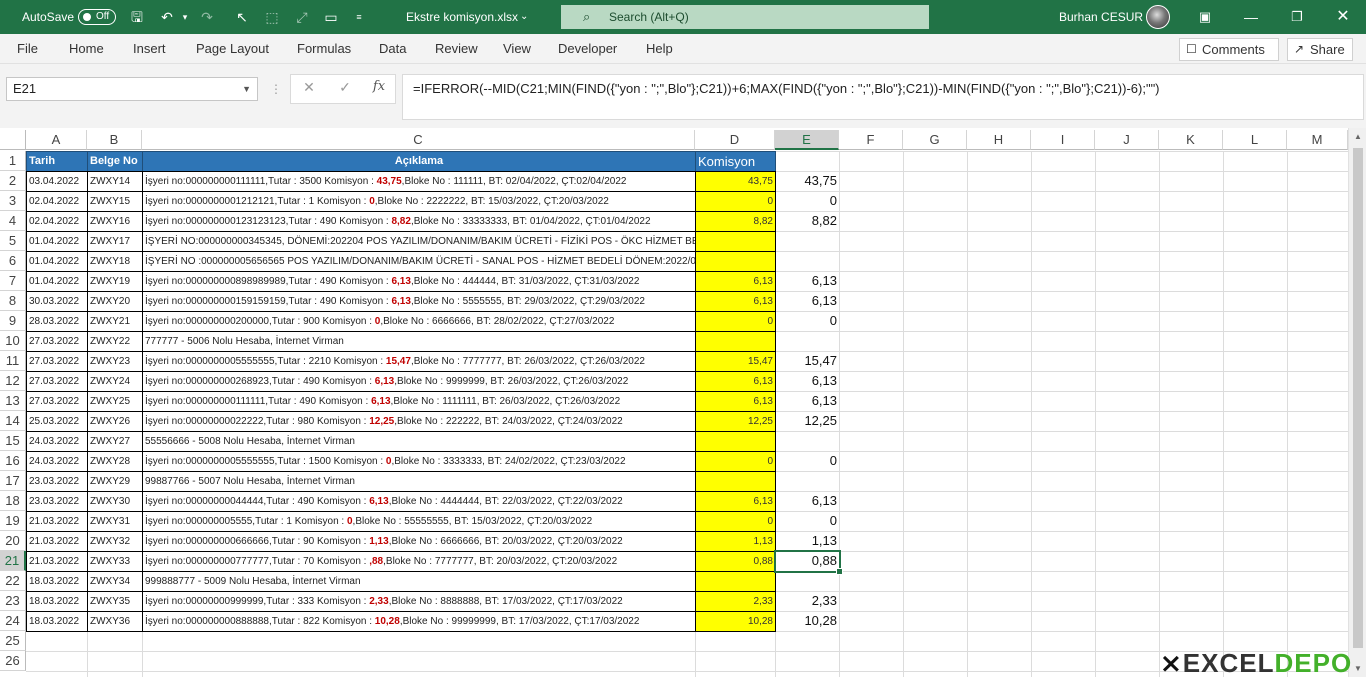  I want to click on close-icon: ✕, so click(1343, 17).